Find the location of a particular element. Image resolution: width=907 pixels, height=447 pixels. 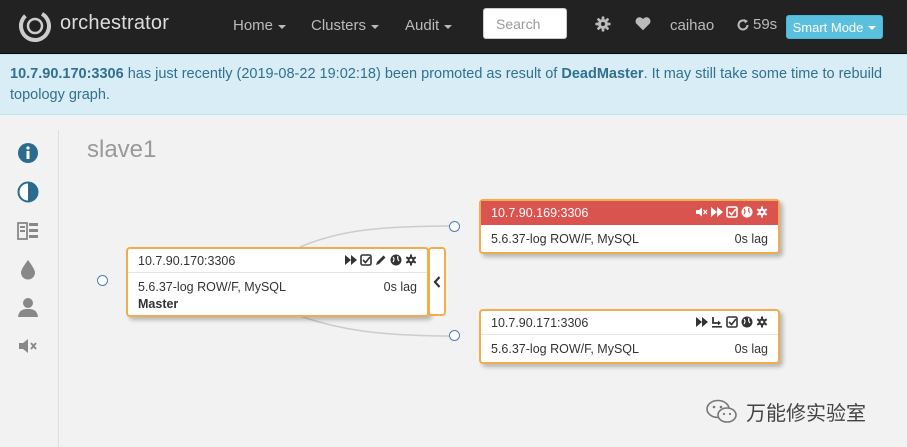

download-icon is located at coordinates (717, 322).